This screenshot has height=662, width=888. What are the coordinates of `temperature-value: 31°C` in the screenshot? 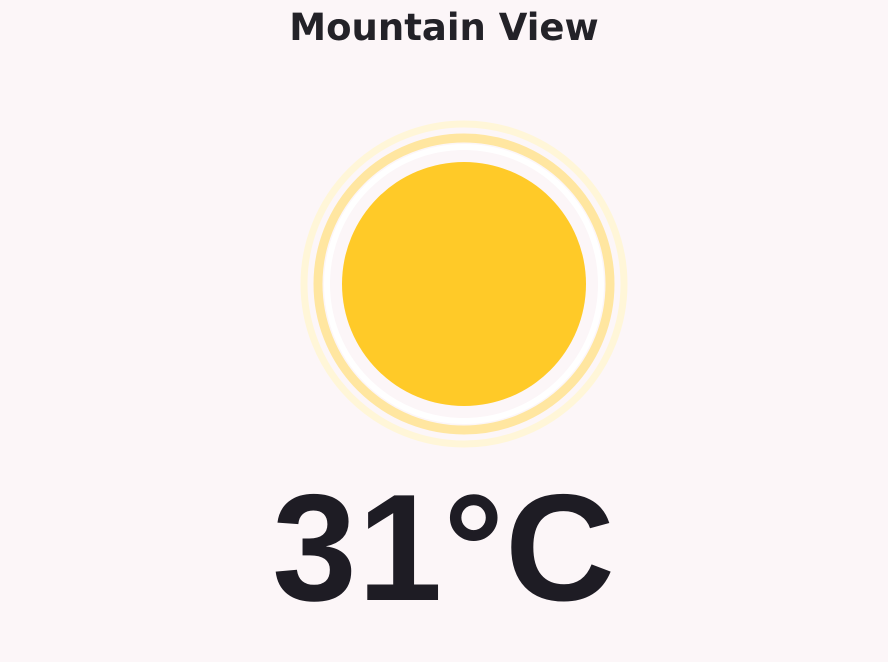 It's located at (444, 548).